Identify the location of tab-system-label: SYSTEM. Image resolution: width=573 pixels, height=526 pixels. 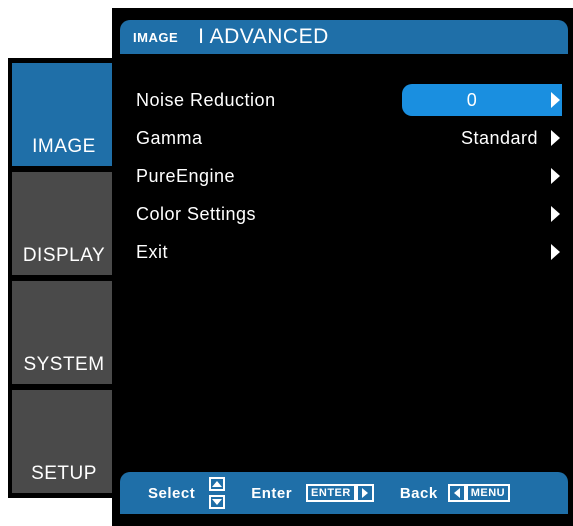
(64, 364).